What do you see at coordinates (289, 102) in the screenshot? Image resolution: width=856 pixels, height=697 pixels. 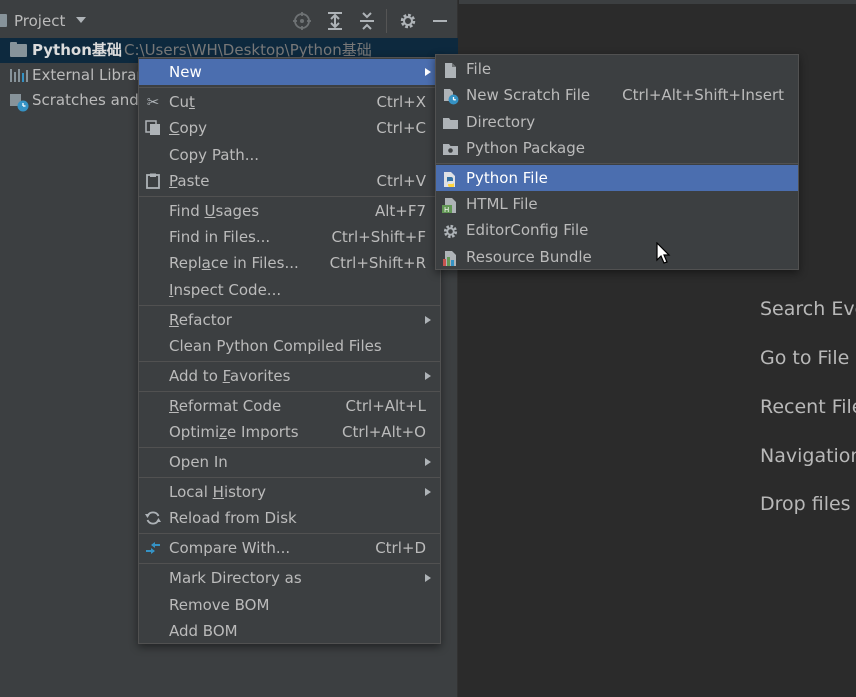 I see `menu-item-cut: ✂ Cut Ctrl+X` at bounding box center [289, 102].